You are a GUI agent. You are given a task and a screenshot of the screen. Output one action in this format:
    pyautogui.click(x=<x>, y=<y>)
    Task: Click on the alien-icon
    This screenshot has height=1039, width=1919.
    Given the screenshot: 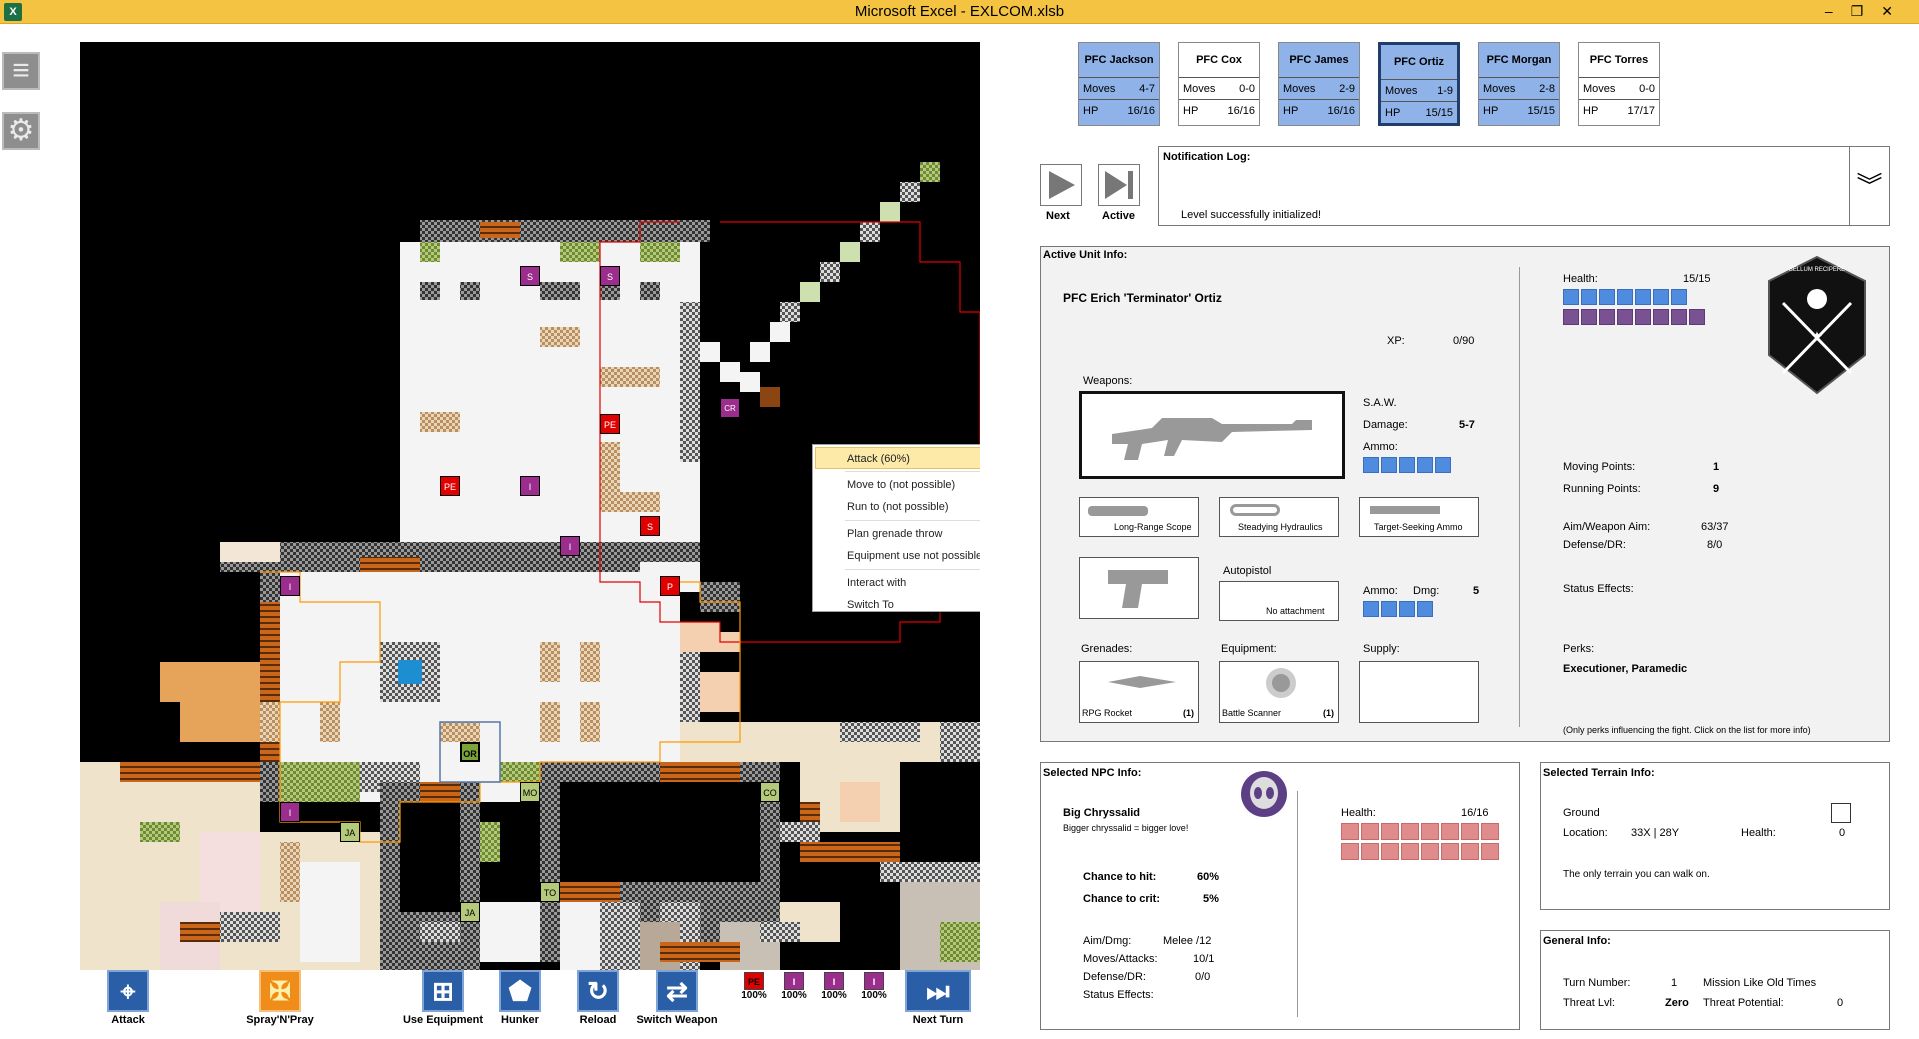 What is the action you would take?
    pyautogui.click(x=1264, y=794)
    